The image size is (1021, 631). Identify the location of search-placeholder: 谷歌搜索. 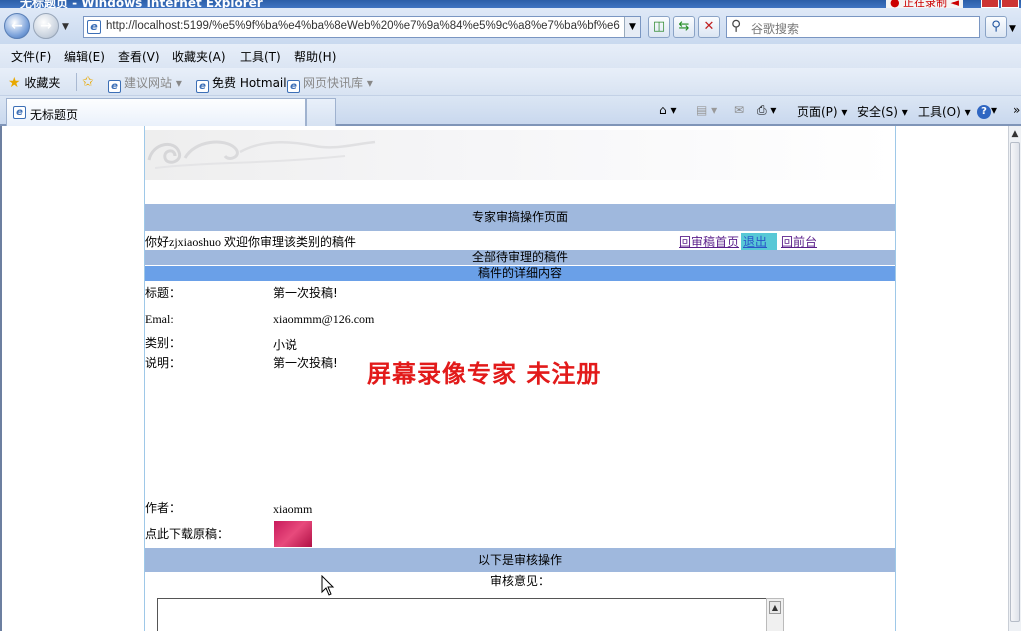
(775, 29).